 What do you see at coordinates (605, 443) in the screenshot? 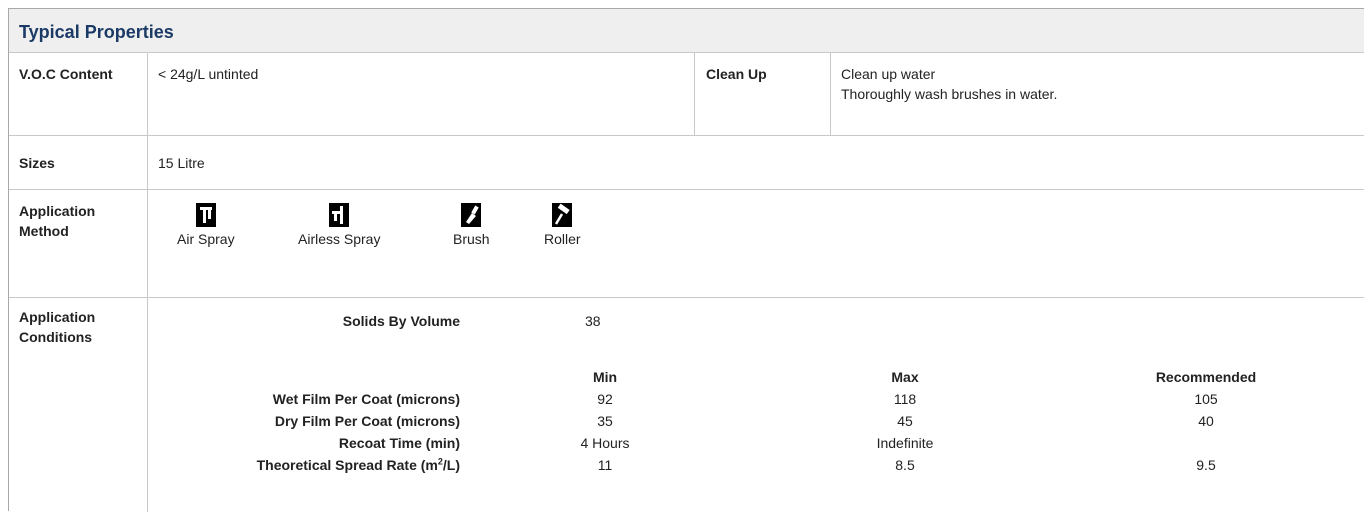
I see `recoat-time-min: 4 Hours` at bounding box center [605, 443].